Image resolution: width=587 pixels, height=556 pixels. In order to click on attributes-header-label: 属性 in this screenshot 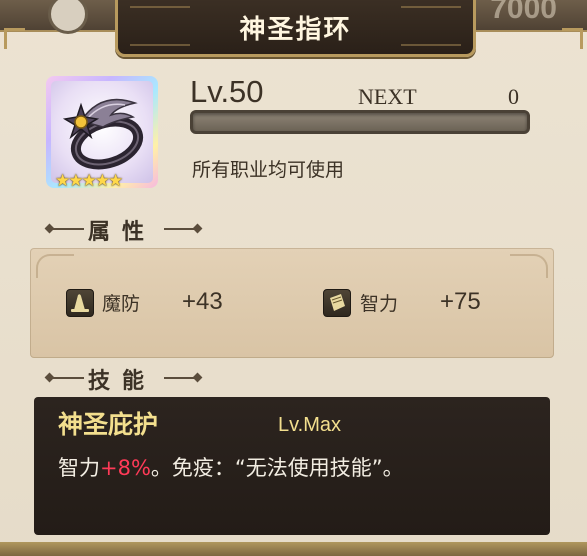, I will do `click(122, 232)`.